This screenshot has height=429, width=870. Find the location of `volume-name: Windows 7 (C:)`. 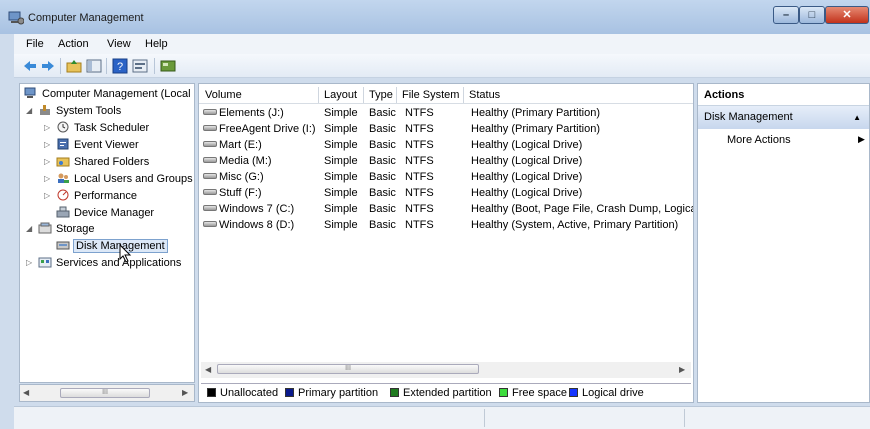

volume-name: Windows 7 (C:) is located at coordinates (257, 209).